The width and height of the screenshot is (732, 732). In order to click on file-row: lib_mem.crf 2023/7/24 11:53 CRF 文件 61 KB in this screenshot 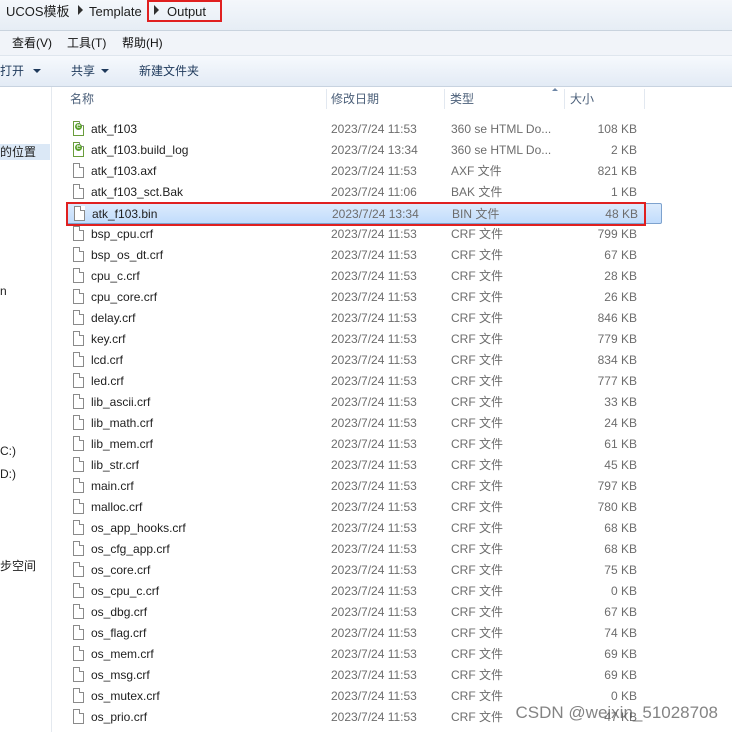, I will do `click(364, 444)`.